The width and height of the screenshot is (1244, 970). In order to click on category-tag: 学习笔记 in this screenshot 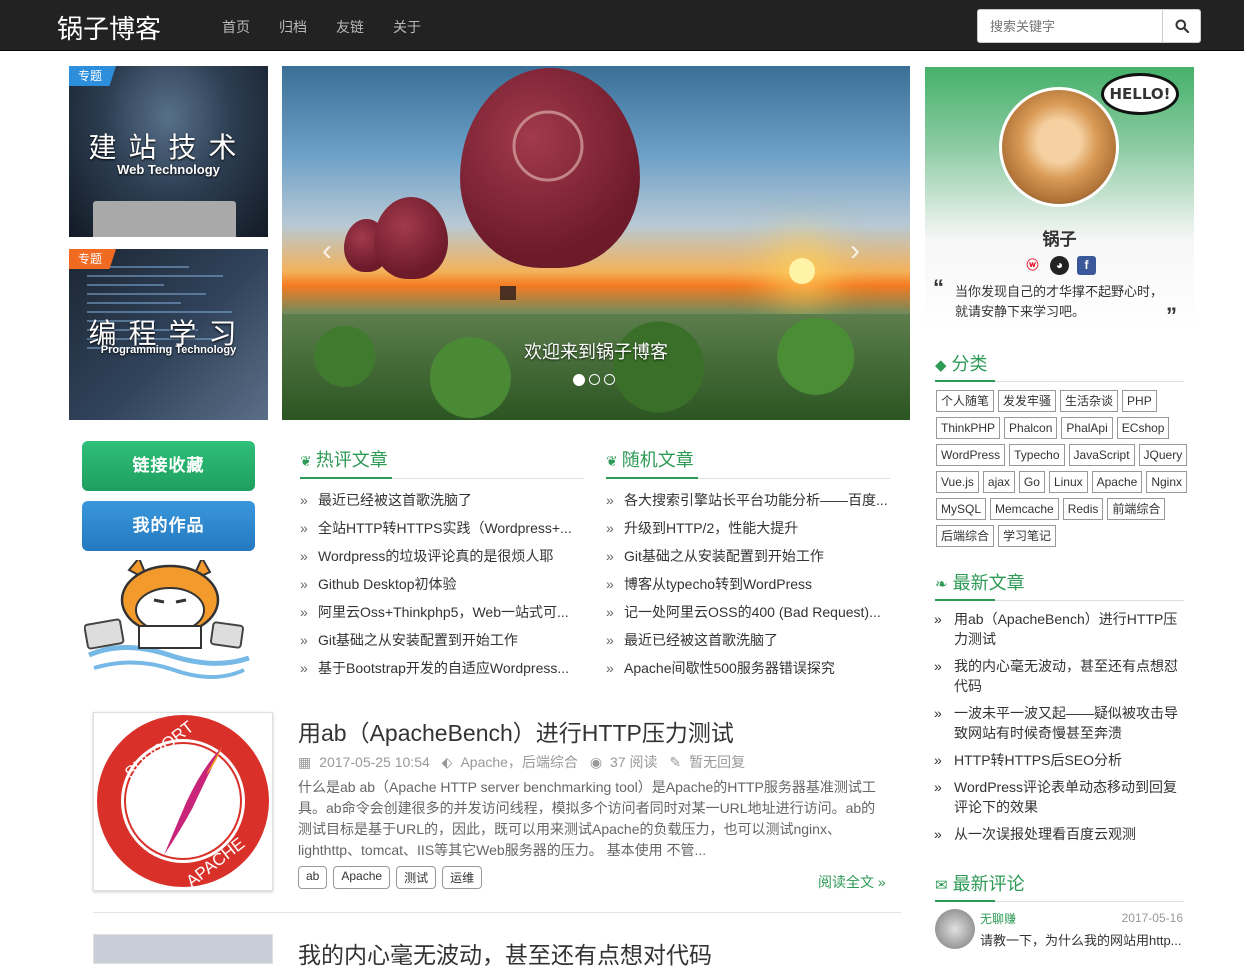, I will do `click(1027, 536)`.